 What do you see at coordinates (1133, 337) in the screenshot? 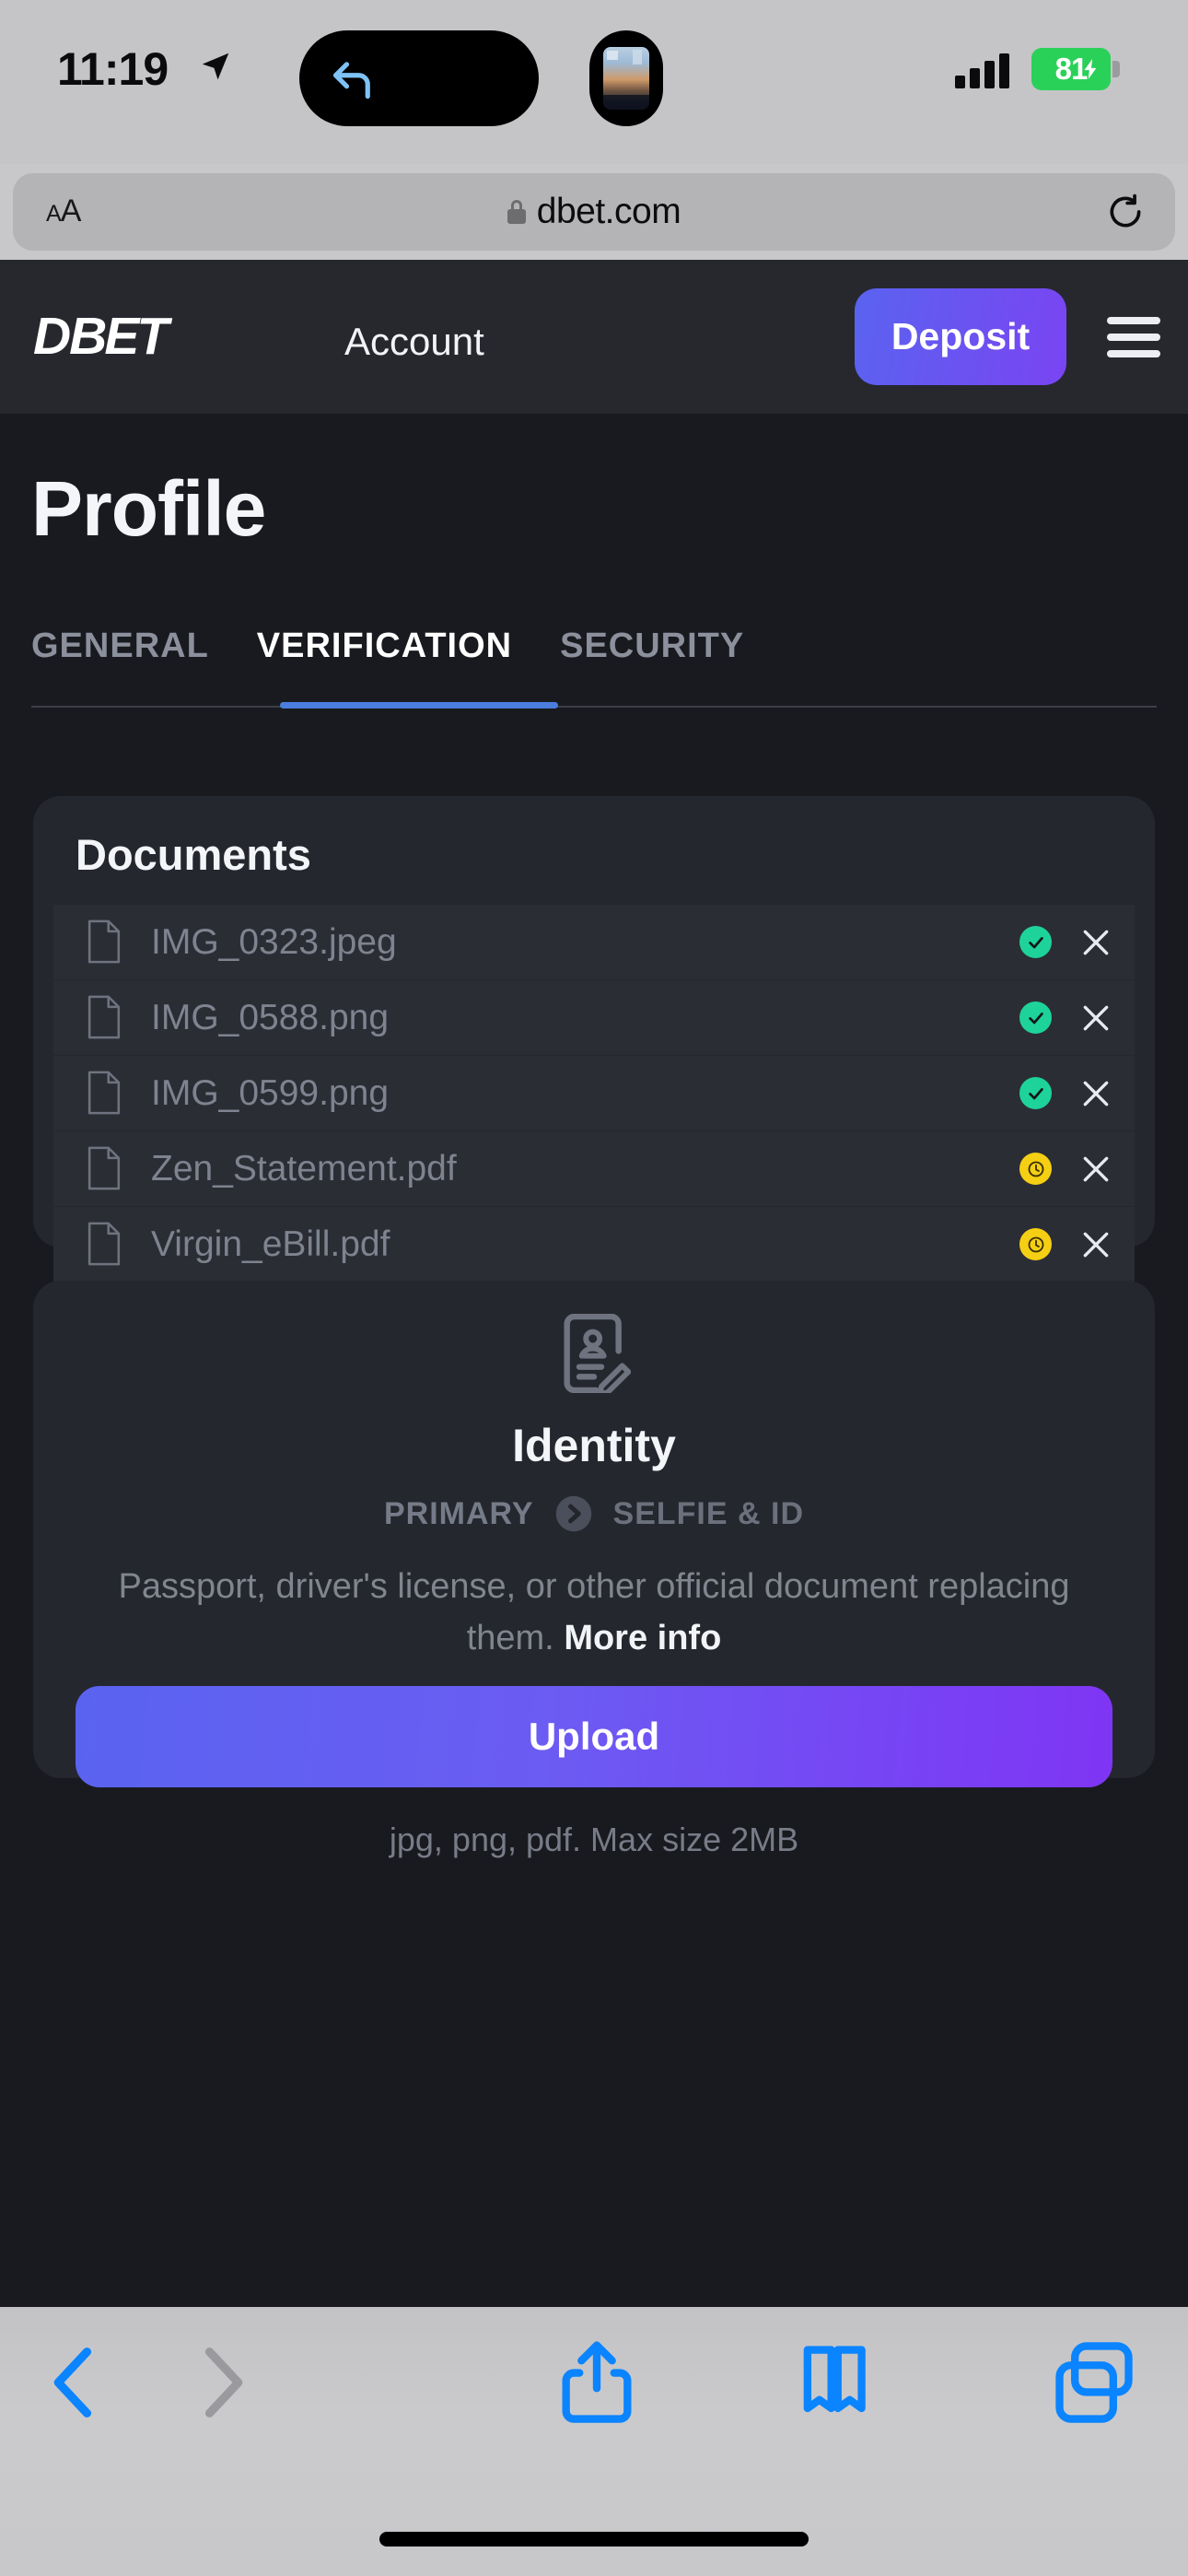
I see `hamburger-menu-icon` at bounding box center [1133, 337].